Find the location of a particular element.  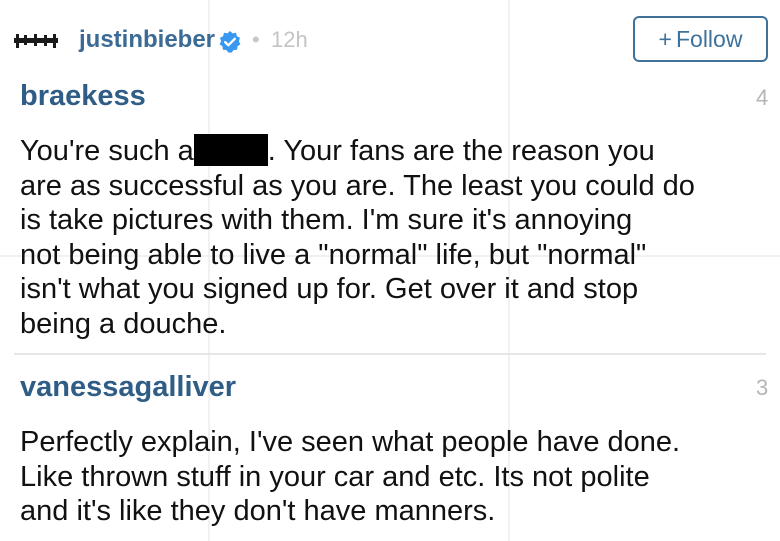

comment-text-segment: You're such a is located at coordinates (107, 151).